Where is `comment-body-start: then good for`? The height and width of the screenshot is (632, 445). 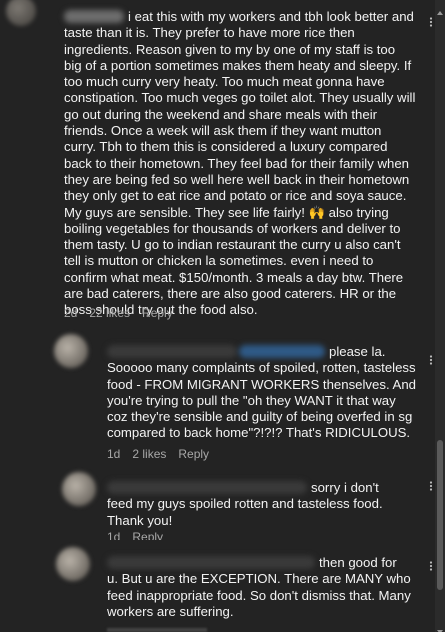 comment-body-start: then good for is located at coordinates (358, 562).